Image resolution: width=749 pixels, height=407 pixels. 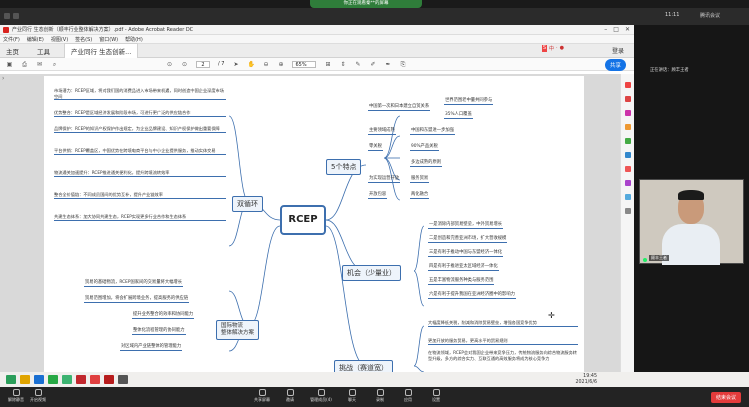 I want to click on ime-s-icon: S, so click(x=544, y=48).